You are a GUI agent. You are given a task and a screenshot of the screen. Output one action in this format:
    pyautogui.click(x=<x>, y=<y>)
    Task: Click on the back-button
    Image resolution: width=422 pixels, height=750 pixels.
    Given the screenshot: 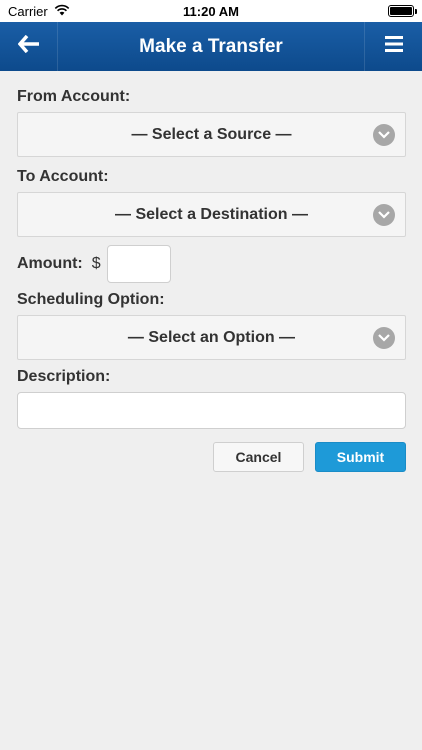 What is the action you would take?
    pyautogui.click(x=29, y=46)
    